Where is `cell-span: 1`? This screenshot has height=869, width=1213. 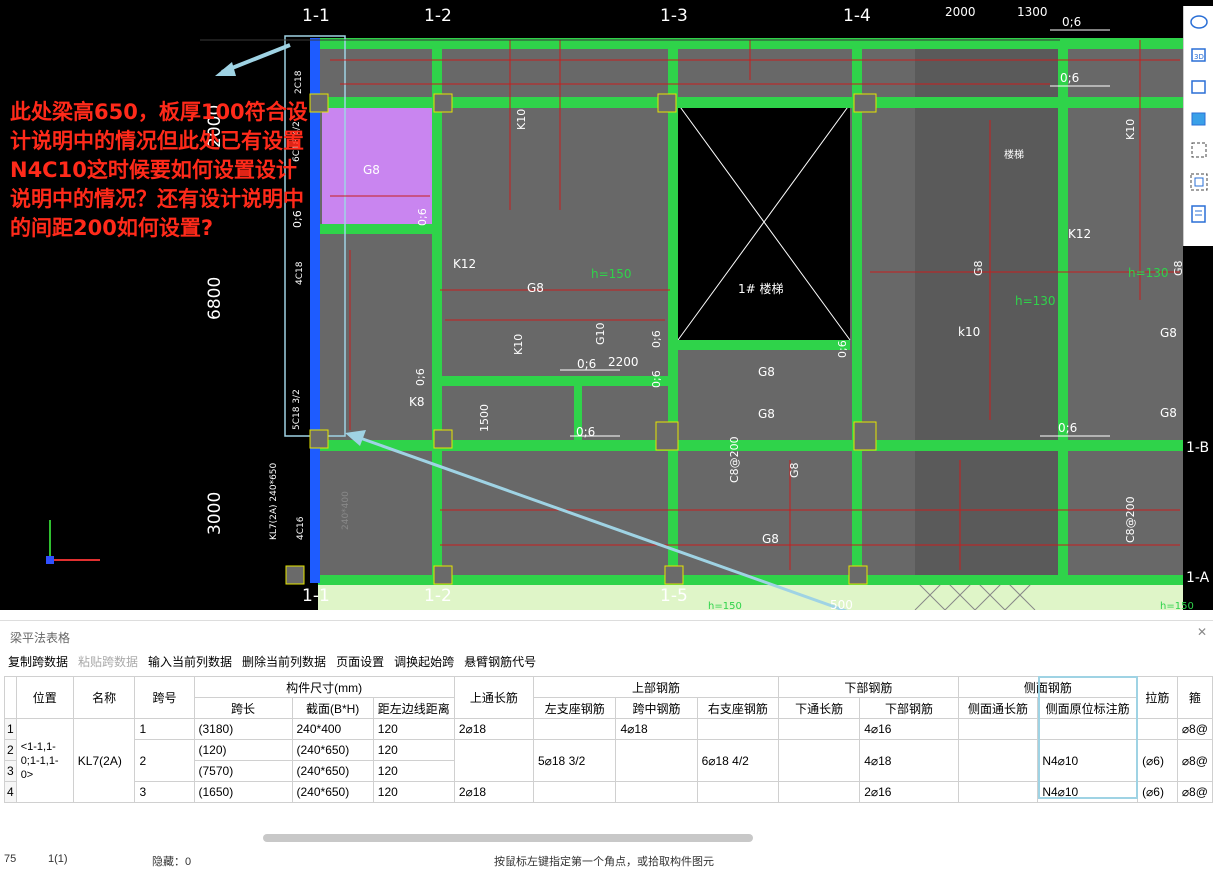 cell-span: 1 is located at coordinates (164, 729).